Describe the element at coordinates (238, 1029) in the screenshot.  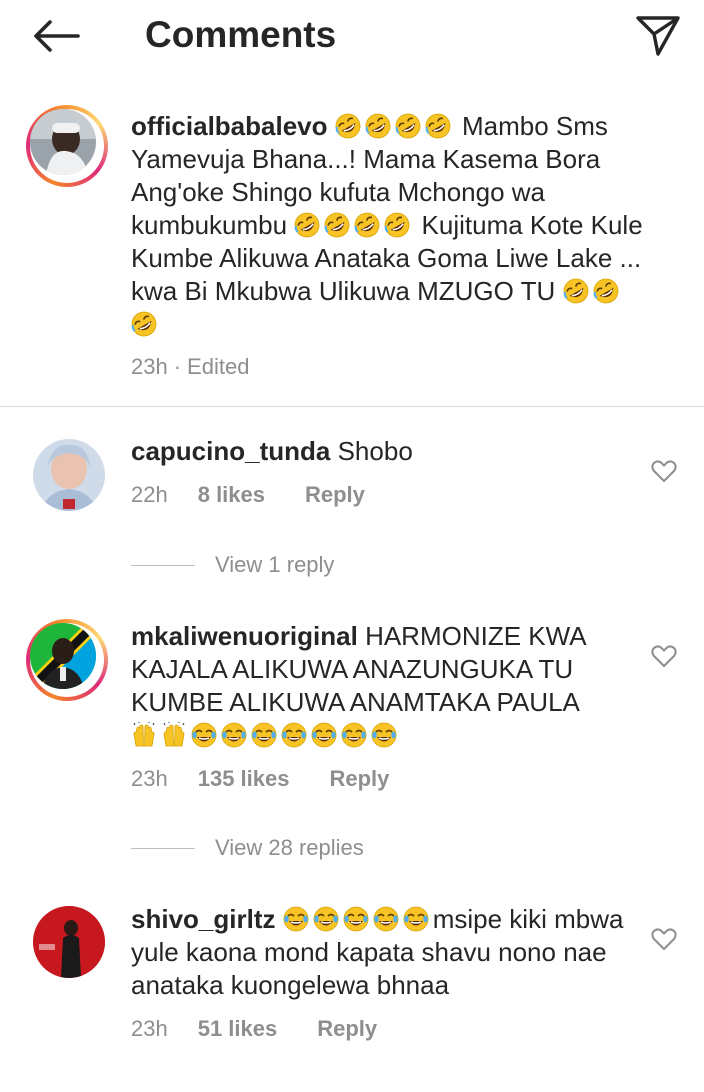
I see `comment-likes: 51 likes` at that location.